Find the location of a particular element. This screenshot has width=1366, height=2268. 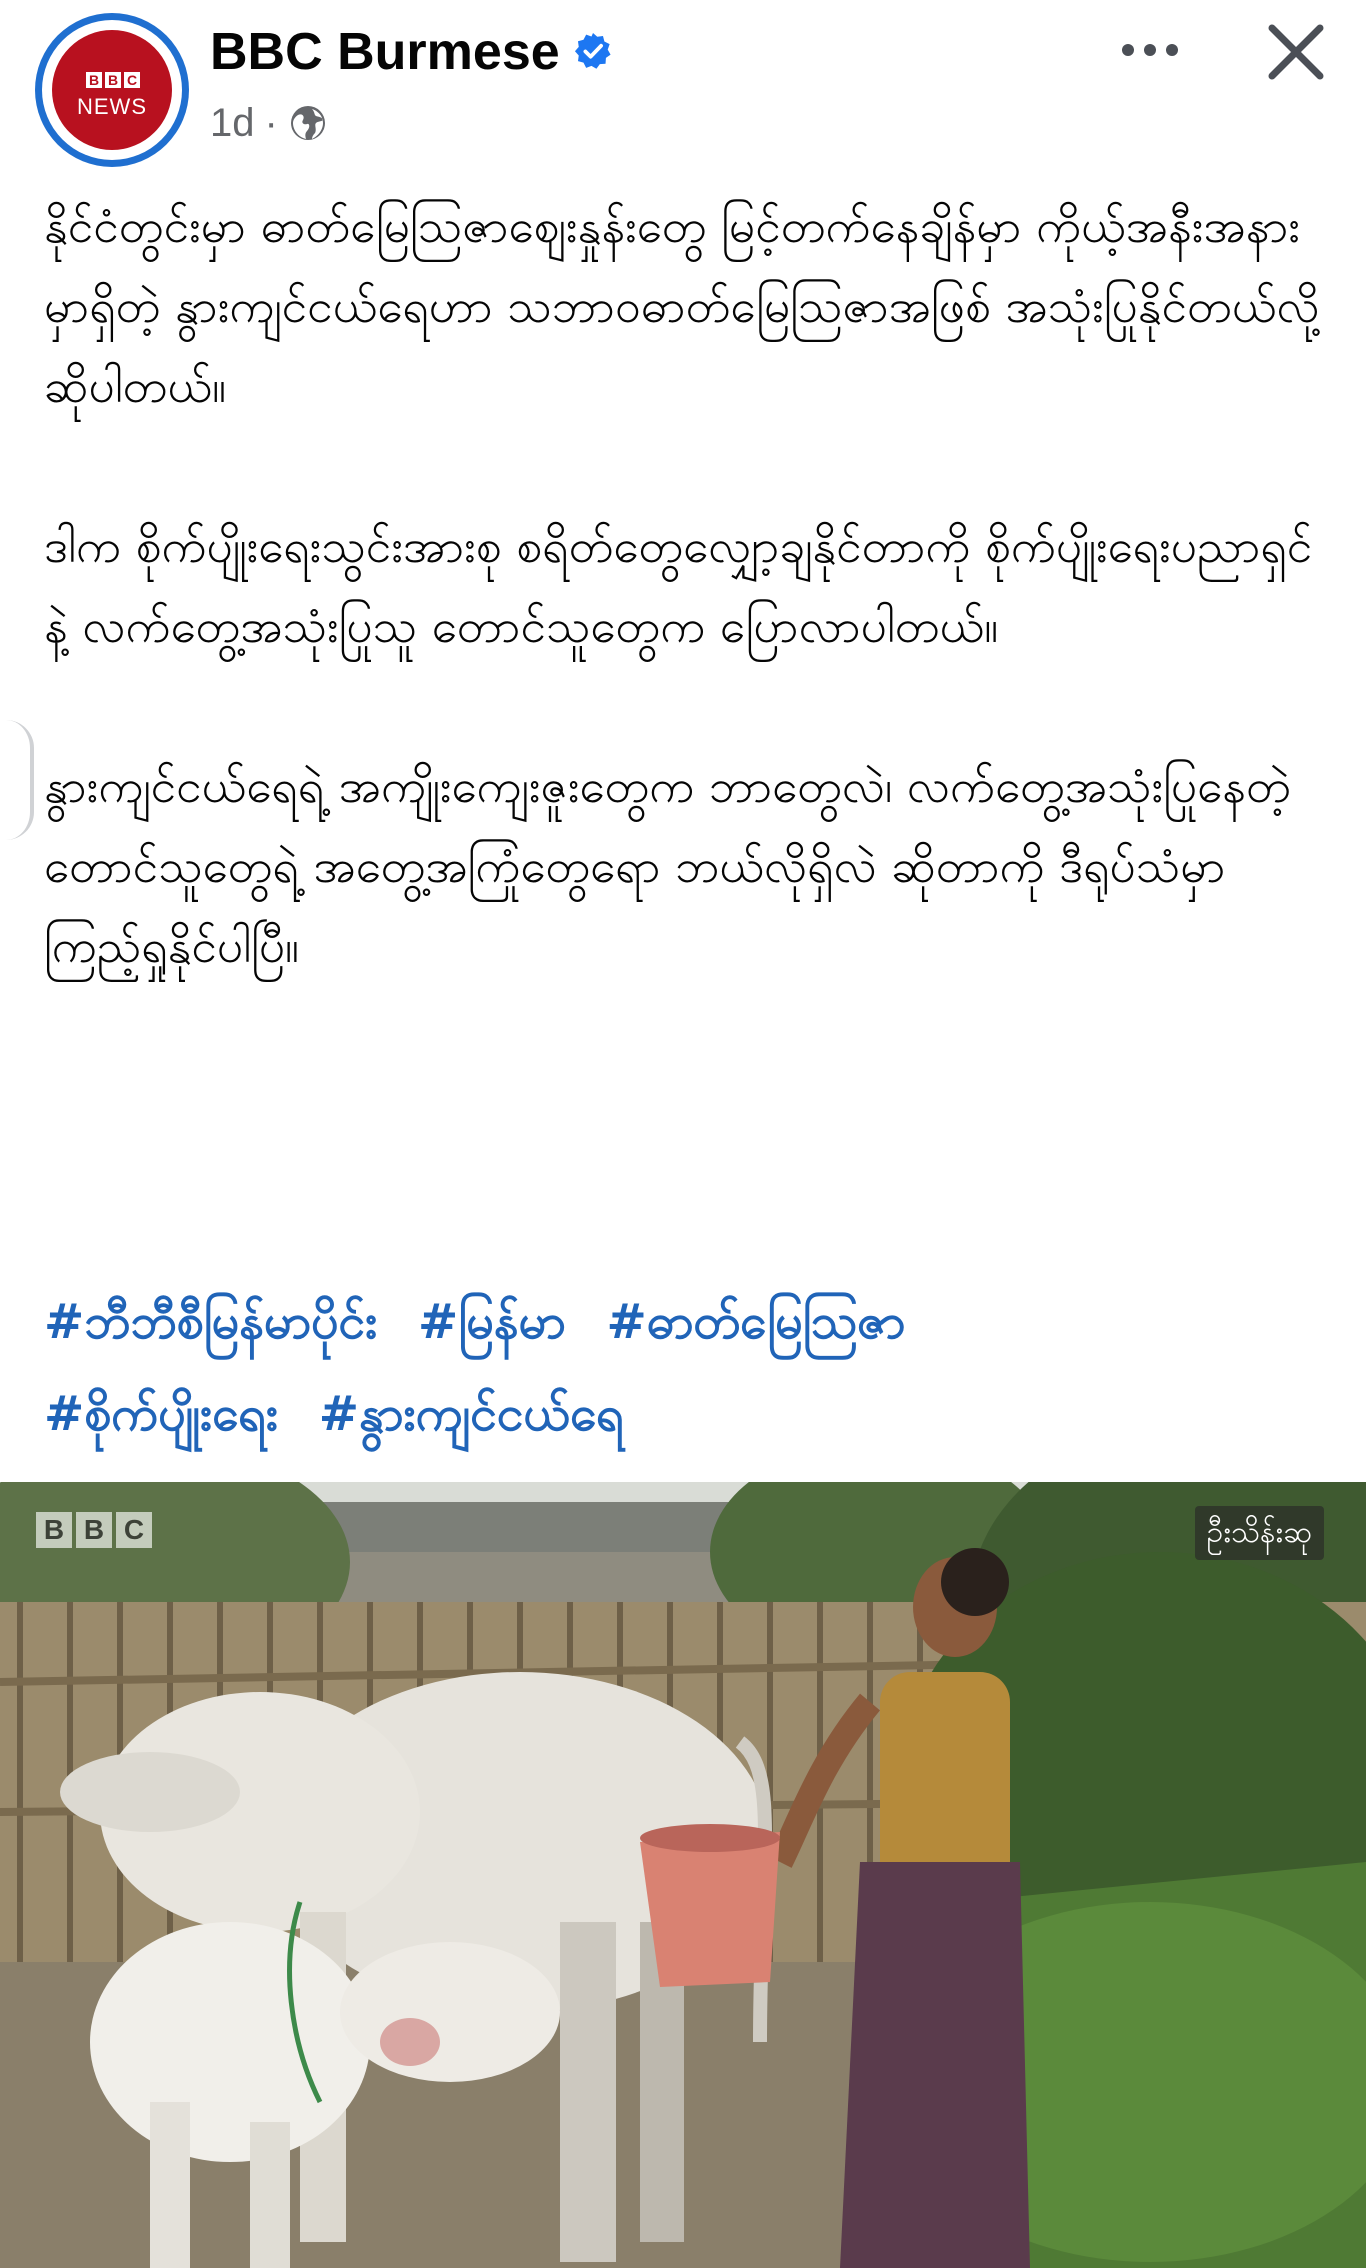

hashtag-link: #ဘီဘီစီမြန်မာပိုင်း is located at coordinates (210, 1322).